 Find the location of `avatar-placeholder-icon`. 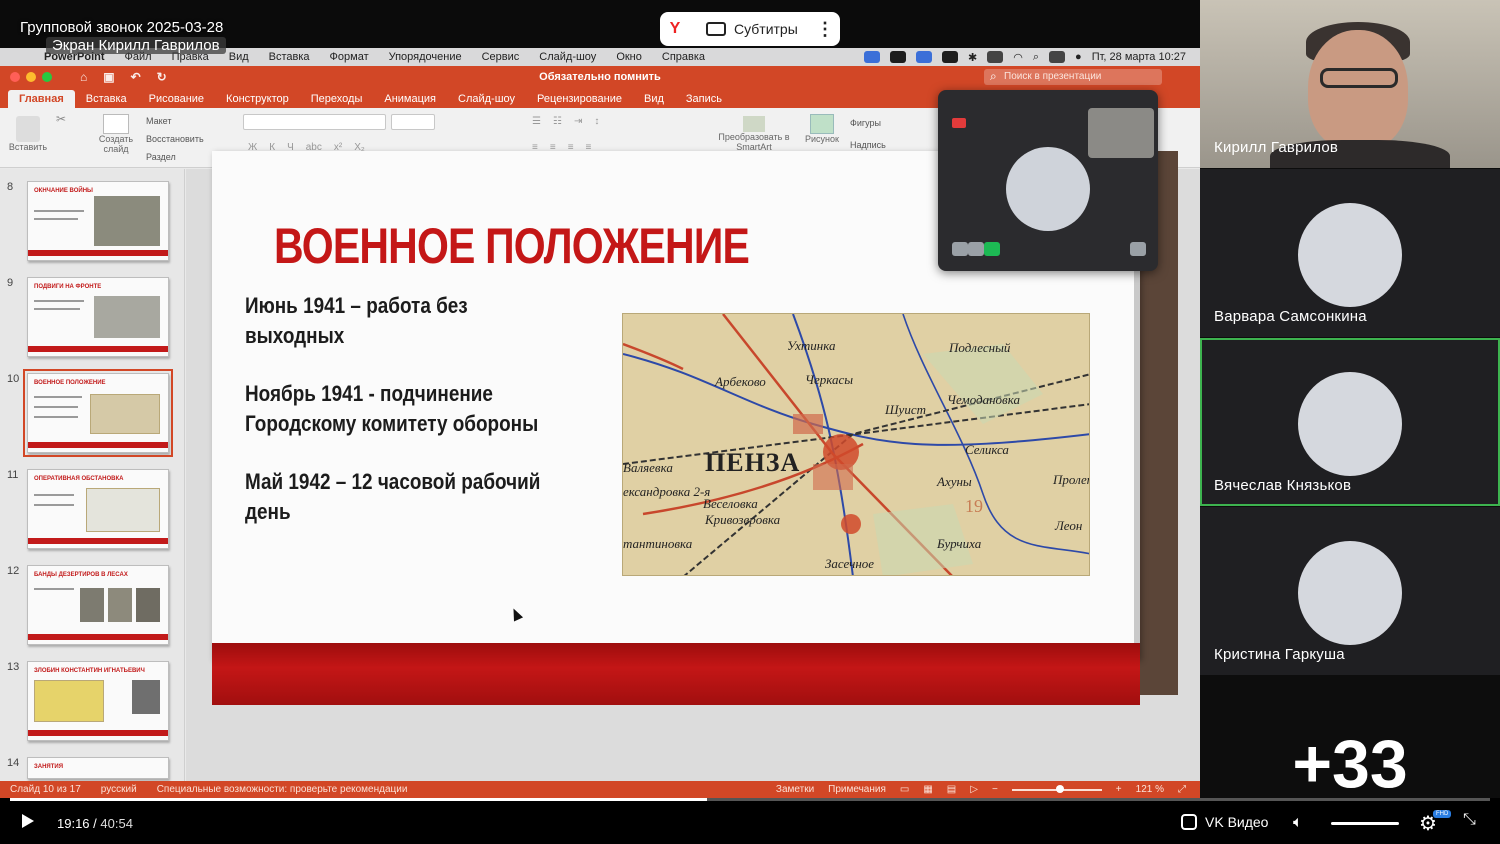

avatar-placeholder-icon is located at coordinates (1350, 424).